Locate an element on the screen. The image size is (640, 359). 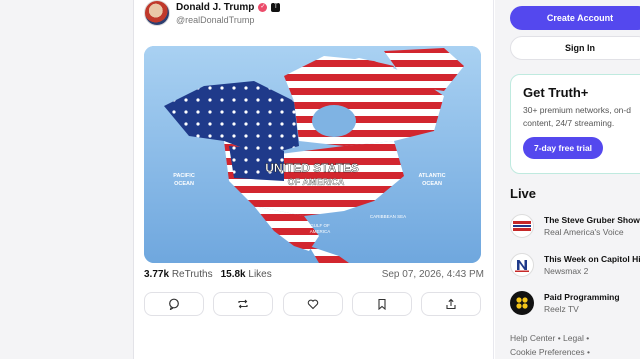
live-network: Reelz TV is located at coordinates (561, 309).